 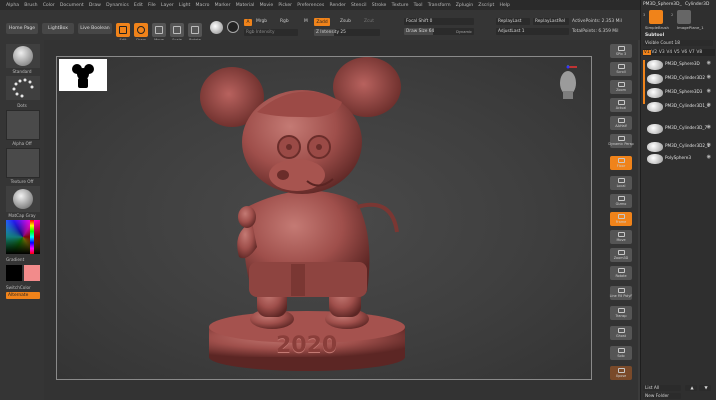 What do you see at coordinates (159, 30) in the screenshot?
I see `move-tool-button` at bounding box center [159, 30].